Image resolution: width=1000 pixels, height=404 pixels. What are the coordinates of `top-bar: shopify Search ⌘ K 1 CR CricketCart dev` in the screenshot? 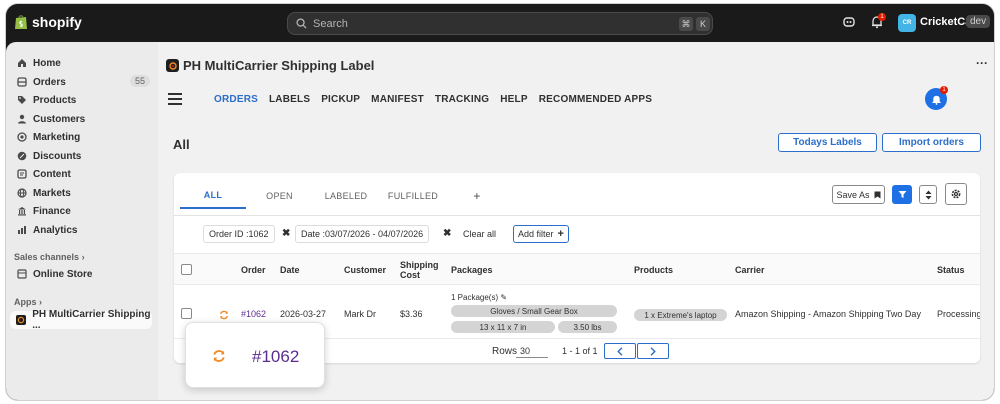 It's located at (500, 23).